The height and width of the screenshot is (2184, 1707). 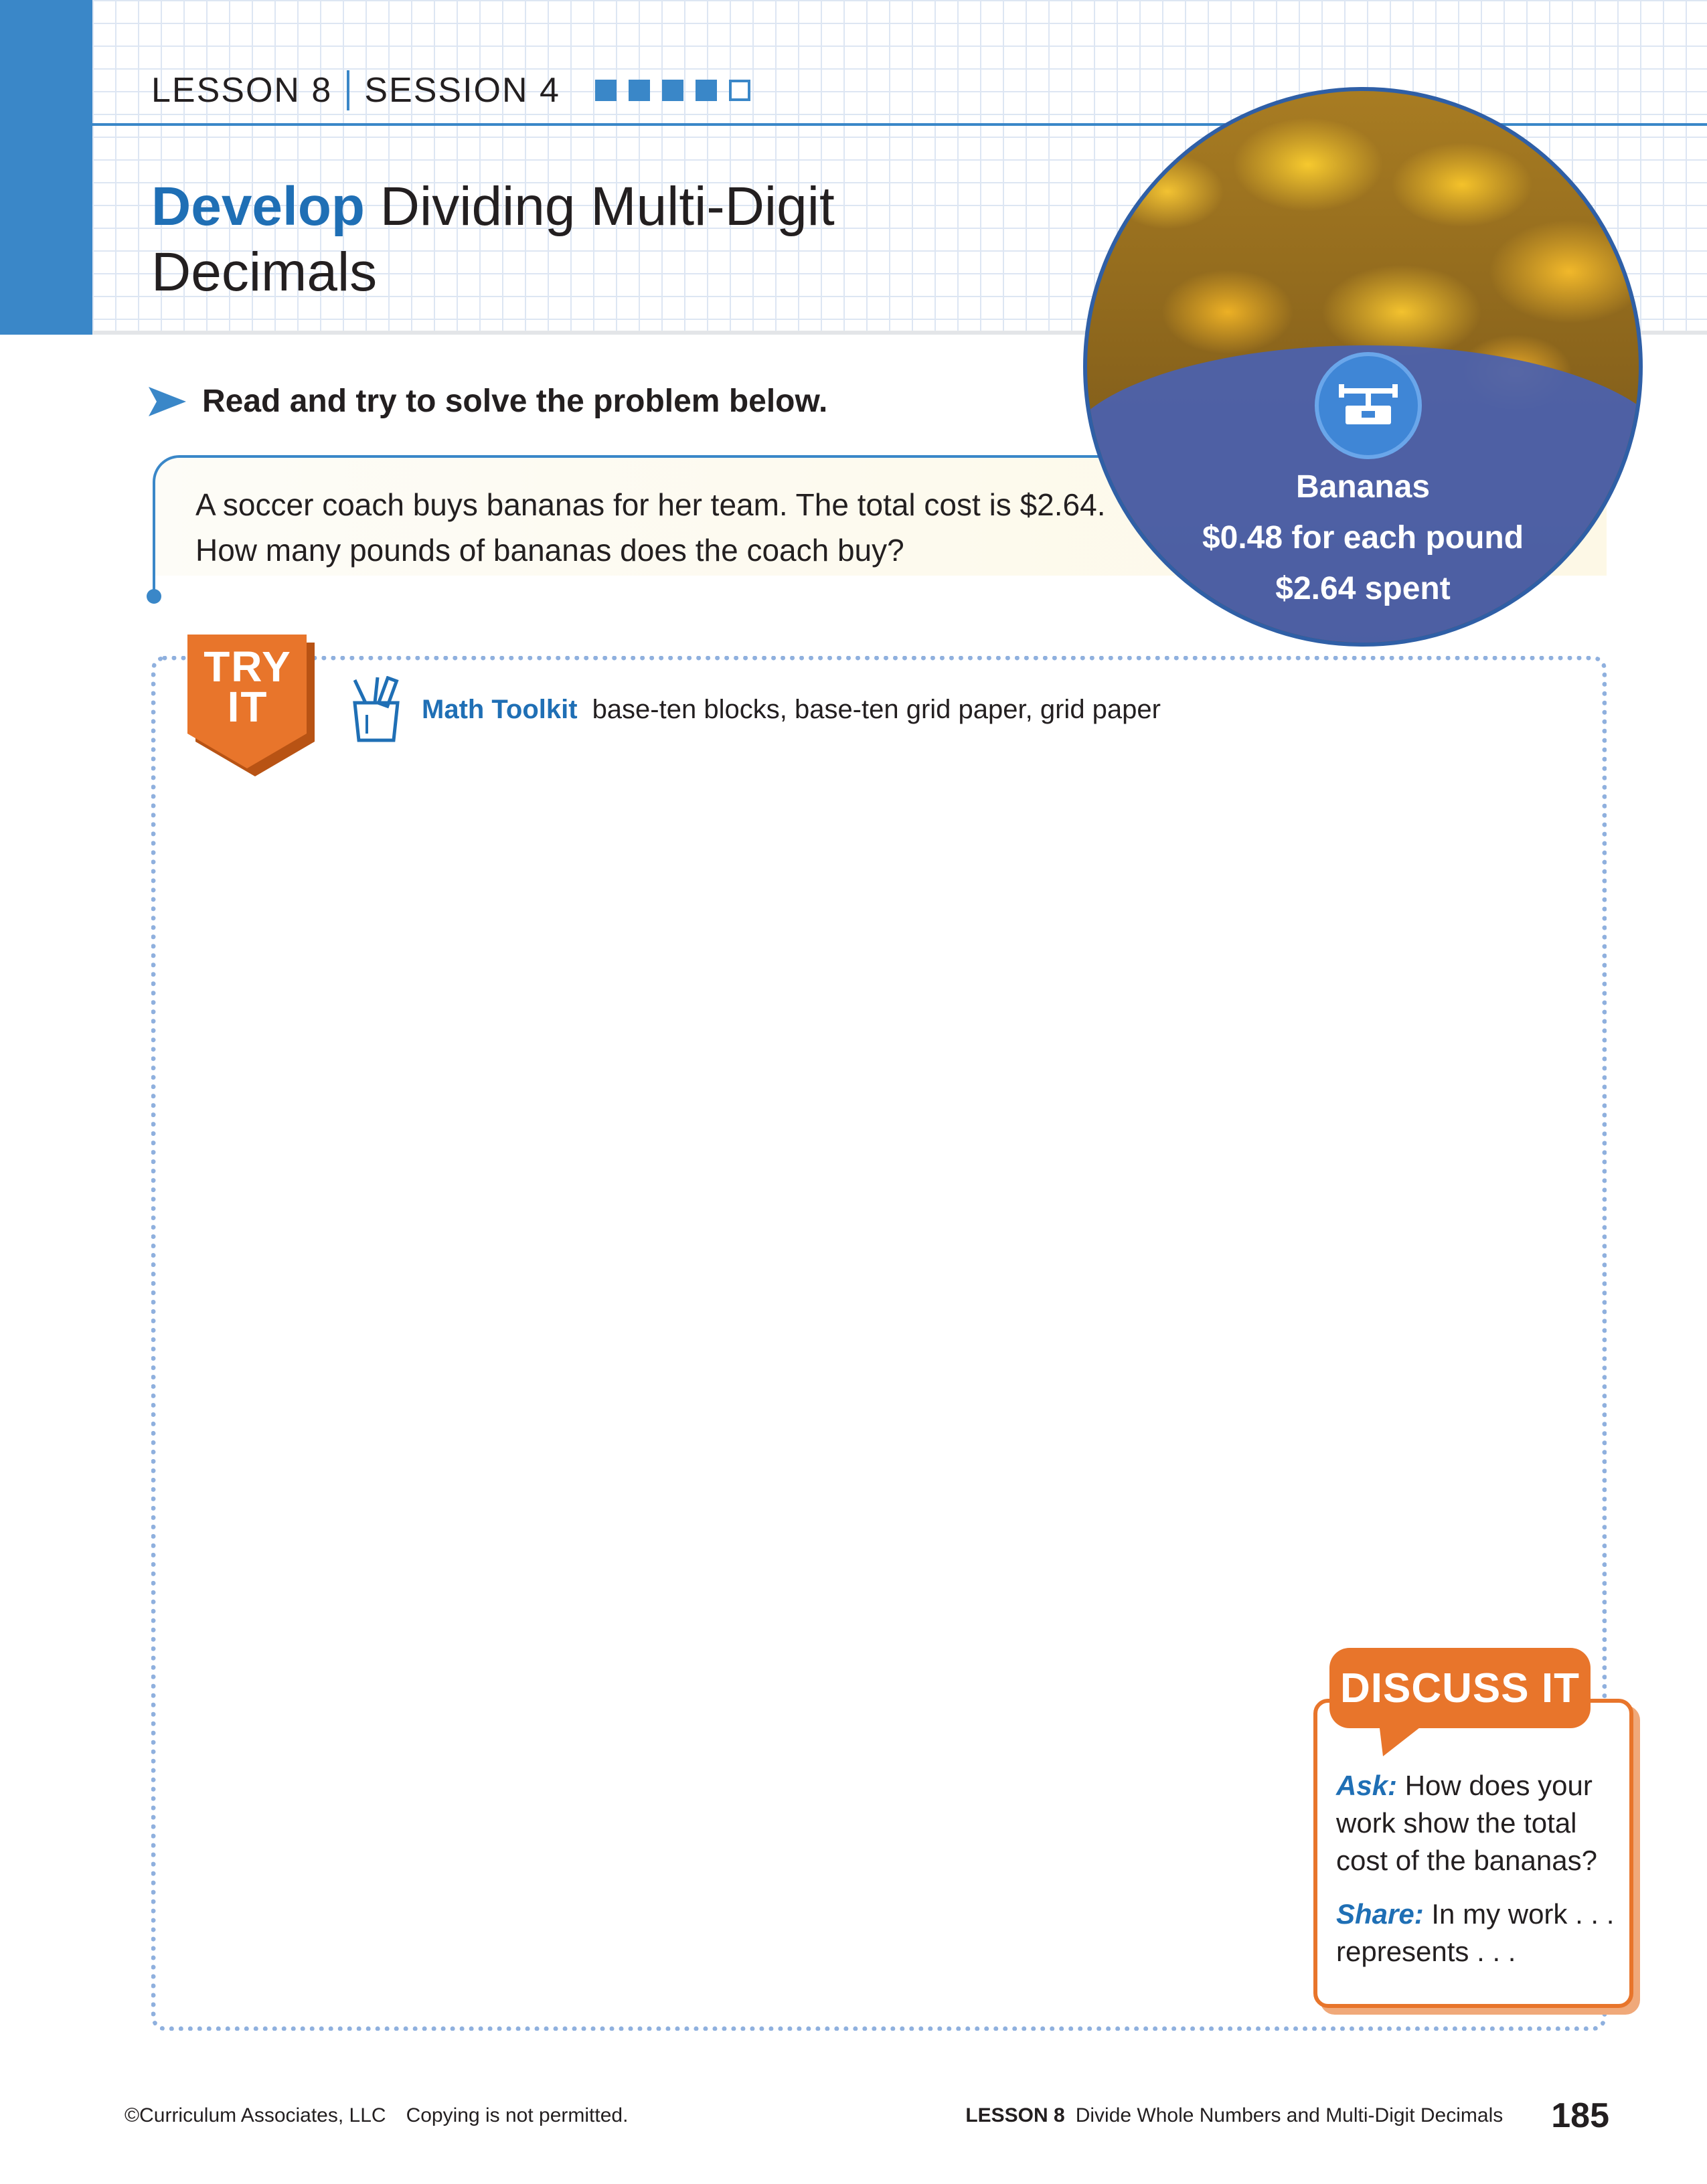 What do you see at coordinates (1015, 2115) in the screenshot?
I see `footer-lesson-tag: LESSON 8` at bounding box center [1015, 2115].